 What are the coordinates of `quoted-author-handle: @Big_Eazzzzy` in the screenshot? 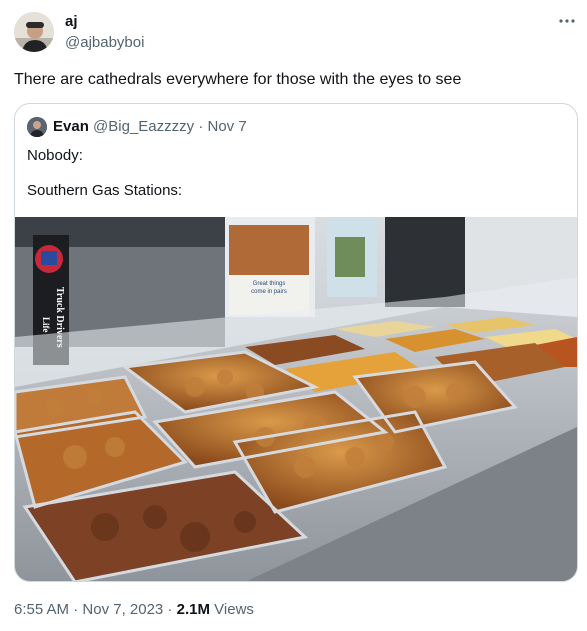 It's located at (143, 126).